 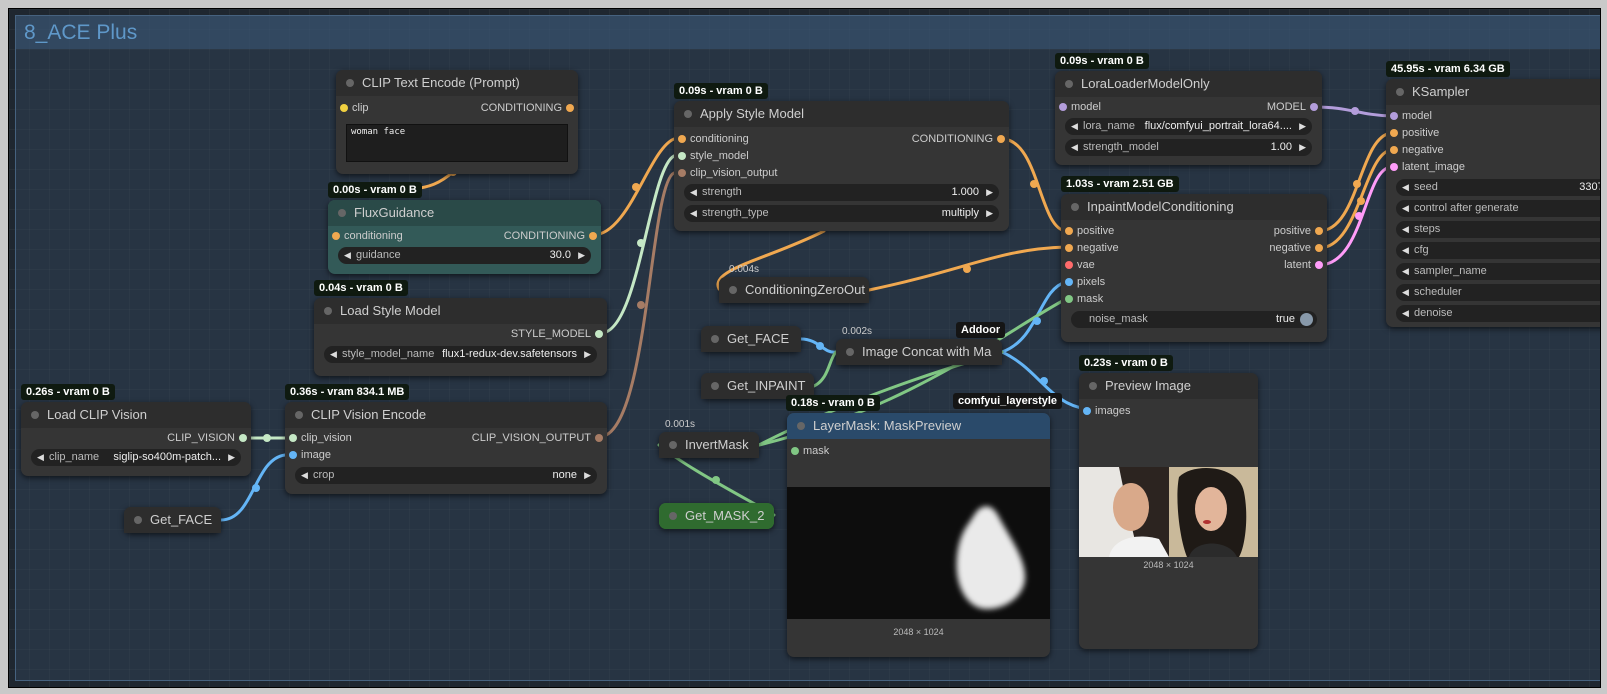 I want to click on node-title: Apply Style Model, so click(x=841, y=114).